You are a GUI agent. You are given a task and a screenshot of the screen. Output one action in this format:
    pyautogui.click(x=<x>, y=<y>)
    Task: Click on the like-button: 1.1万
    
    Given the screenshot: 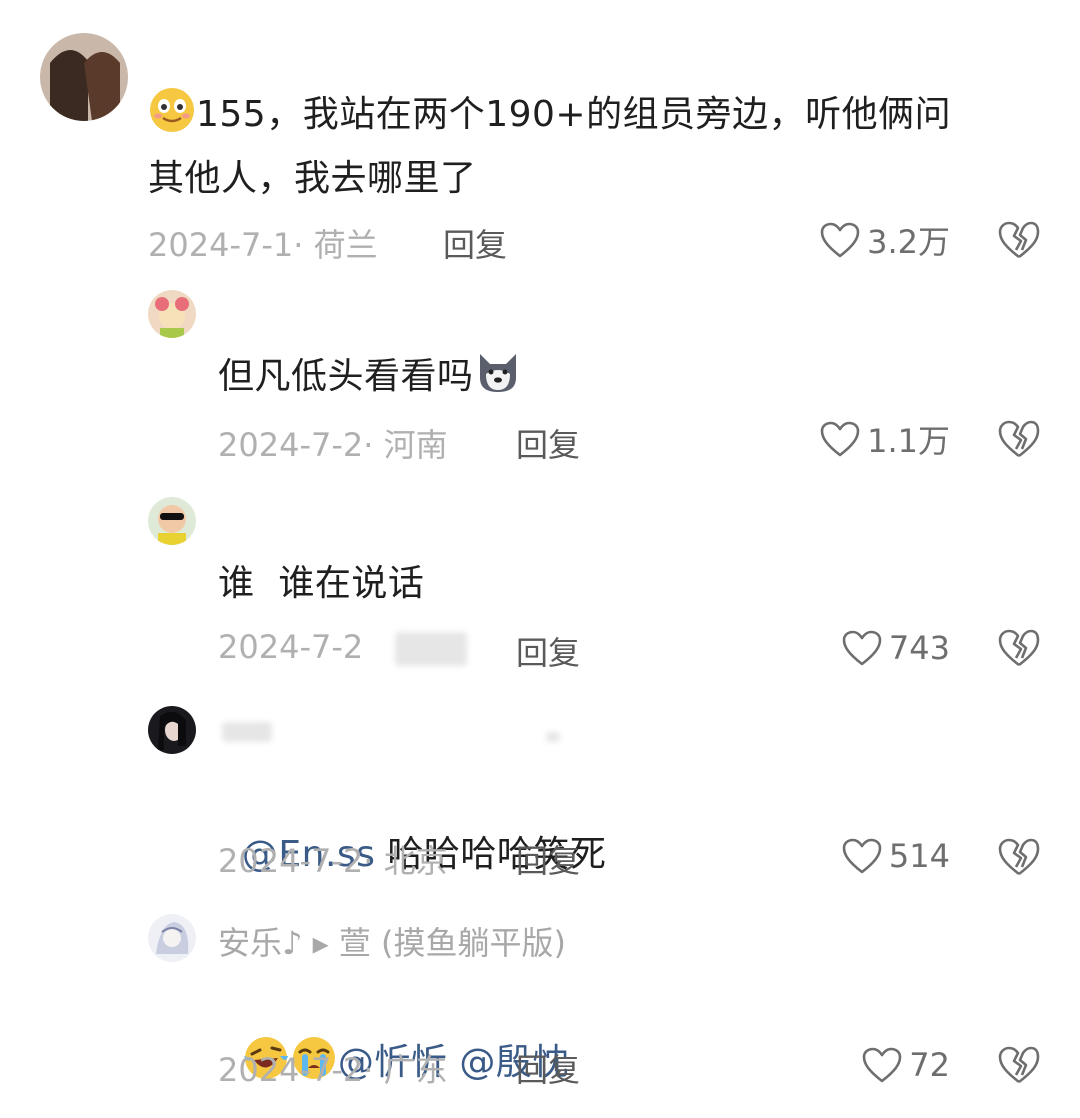 What is the action you would take?
    pyautogui.click(x=870, y=439)
    